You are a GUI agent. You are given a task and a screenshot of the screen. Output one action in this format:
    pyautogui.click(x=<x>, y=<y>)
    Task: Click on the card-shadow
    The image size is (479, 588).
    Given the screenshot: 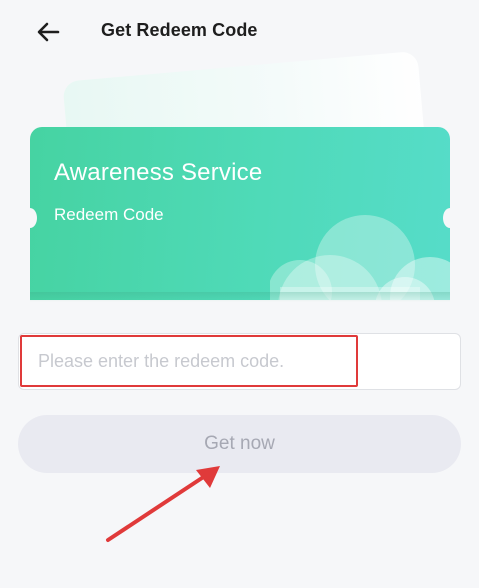 What is the action you would take?
    pyautogui.click(x=240, y=297)
    